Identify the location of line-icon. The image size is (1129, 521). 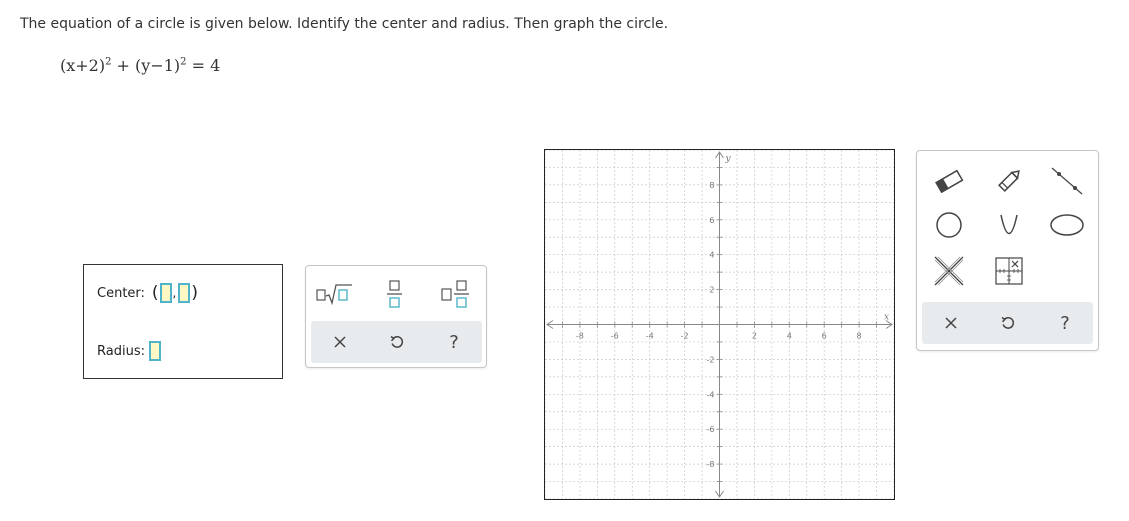
(1067, 181).